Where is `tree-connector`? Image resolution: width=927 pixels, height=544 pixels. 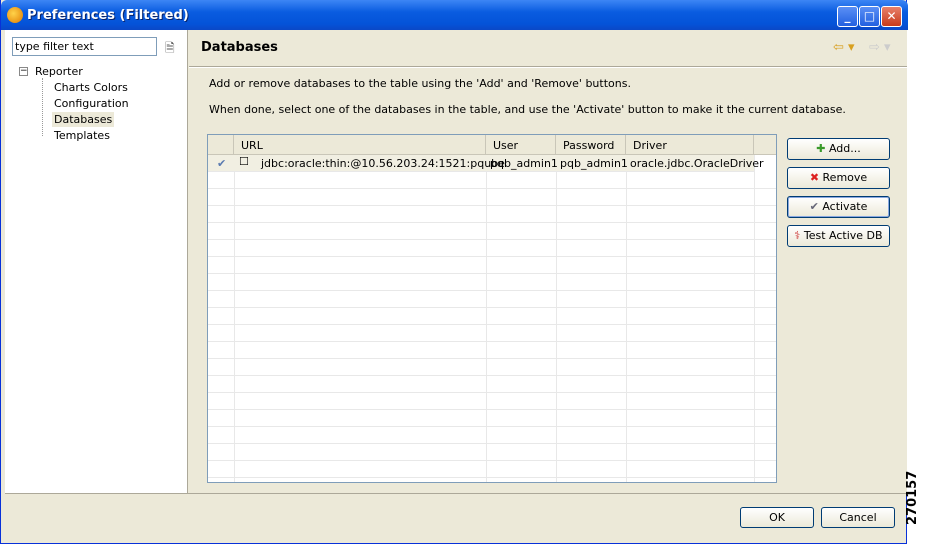
tree-connector is located at coordinates (42, 107).